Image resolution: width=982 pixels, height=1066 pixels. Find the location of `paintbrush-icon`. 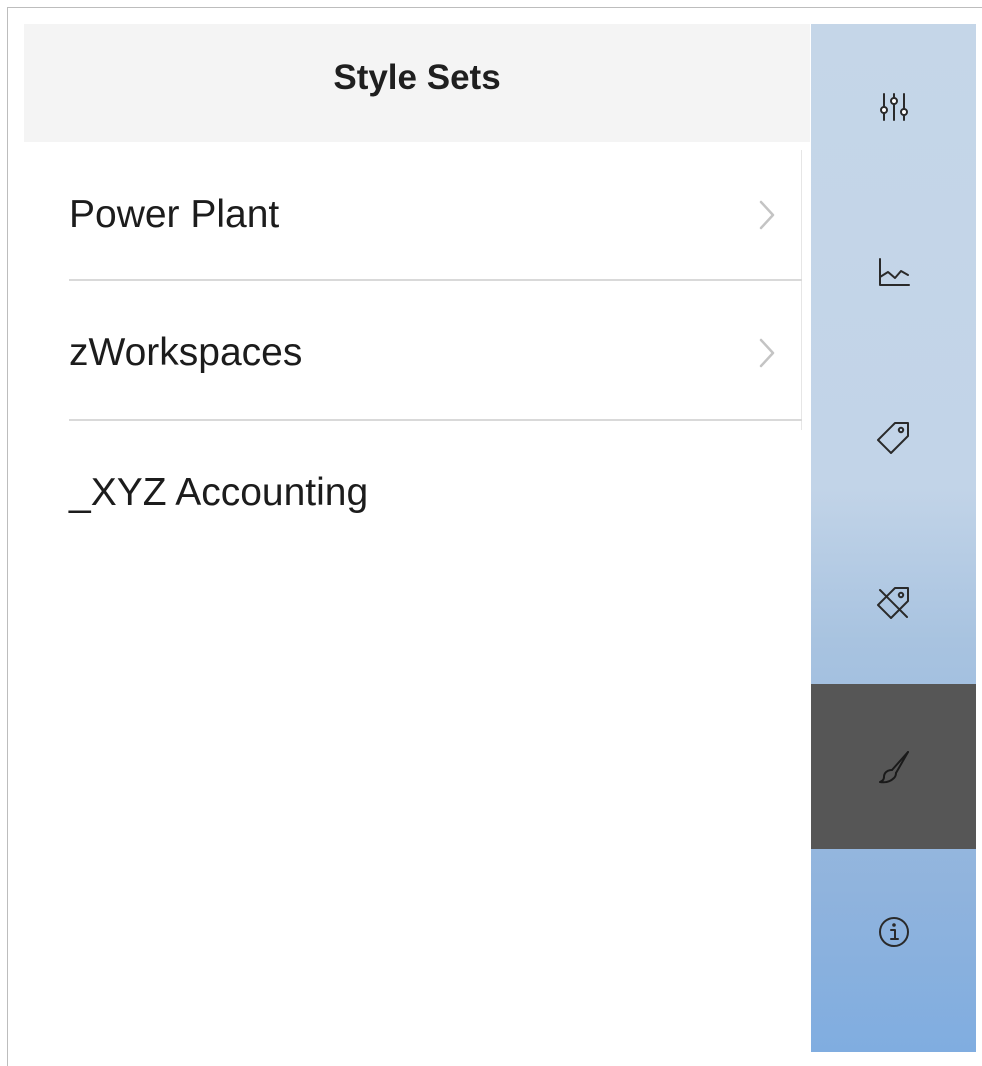

paintbrush-icon is located at coordinates (893, 766).